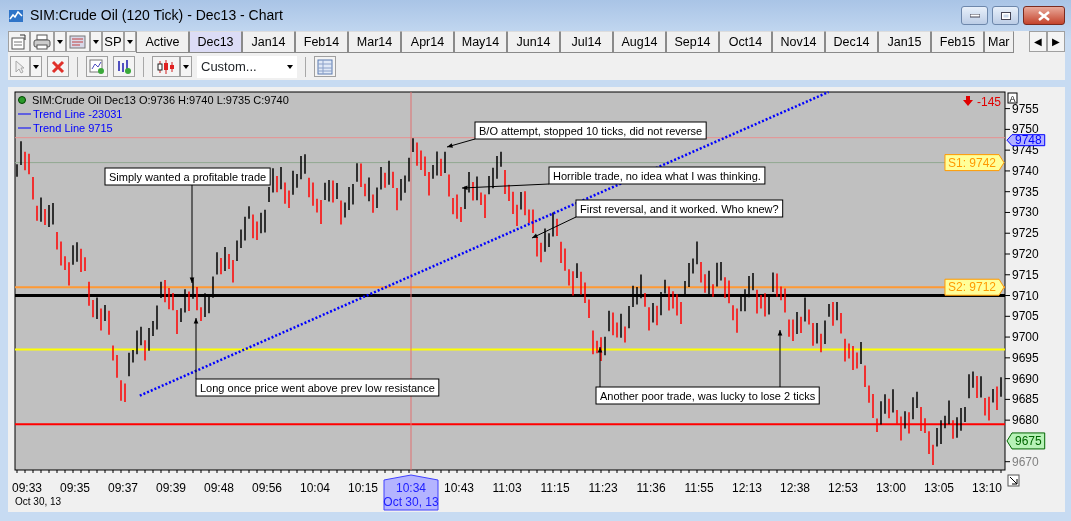 The height and width of the screenshot is (521, 1071). Describe the element at coordinates (317, 387) in the screenshot. I see `annotation-label: Long once price went above prev low resistance` at that location.